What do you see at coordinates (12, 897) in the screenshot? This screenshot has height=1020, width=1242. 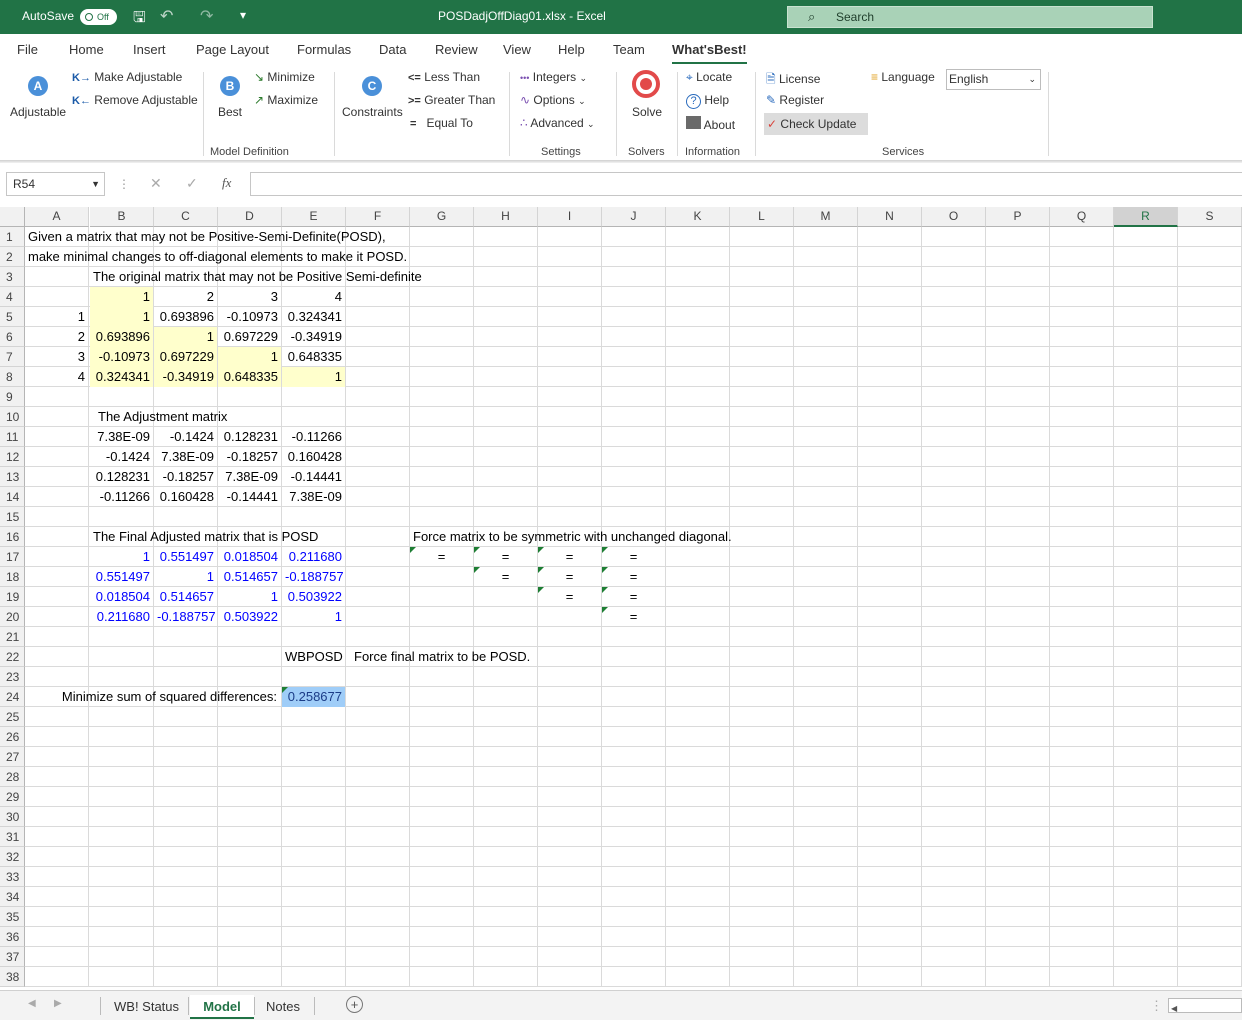 I see `row-header: 34` at bounding box center [12, 897].